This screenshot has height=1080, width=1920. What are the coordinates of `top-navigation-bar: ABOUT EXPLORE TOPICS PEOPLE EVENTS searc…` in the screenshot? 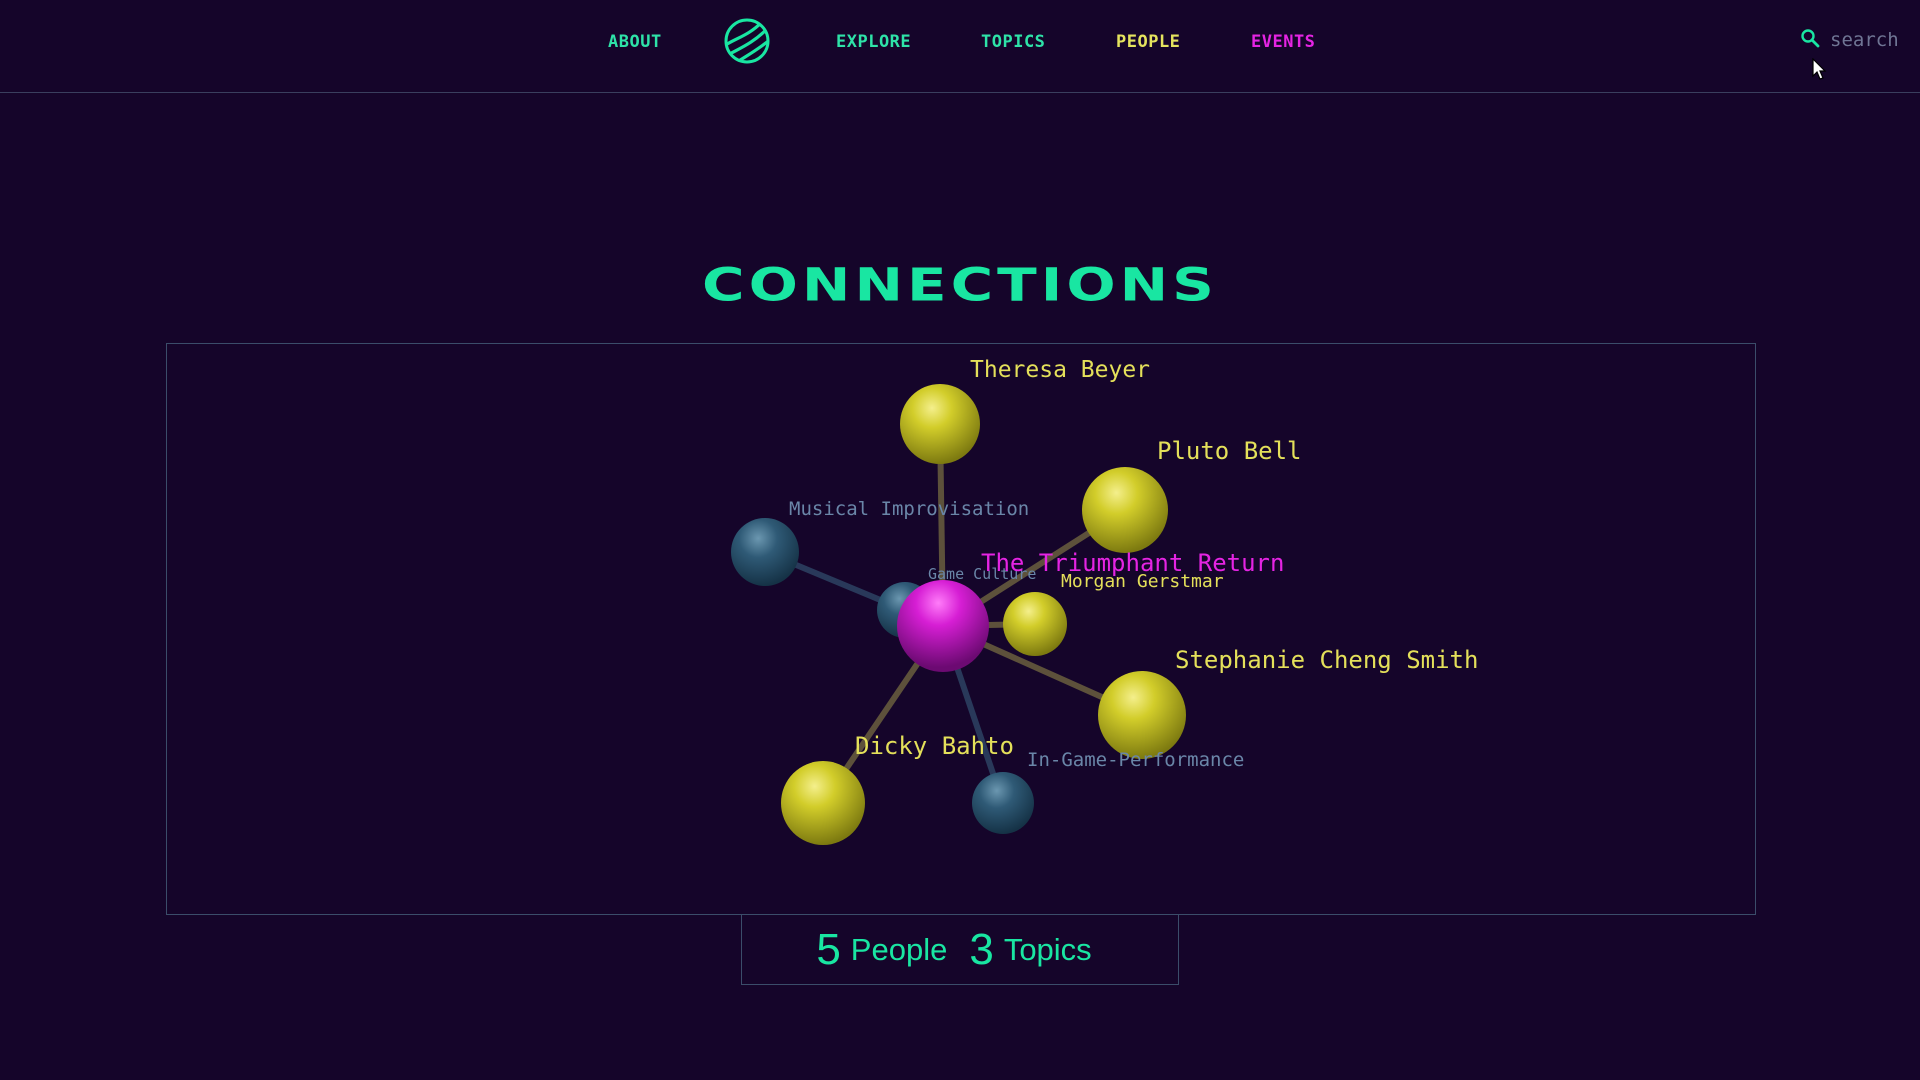 It's located at (960, 46).